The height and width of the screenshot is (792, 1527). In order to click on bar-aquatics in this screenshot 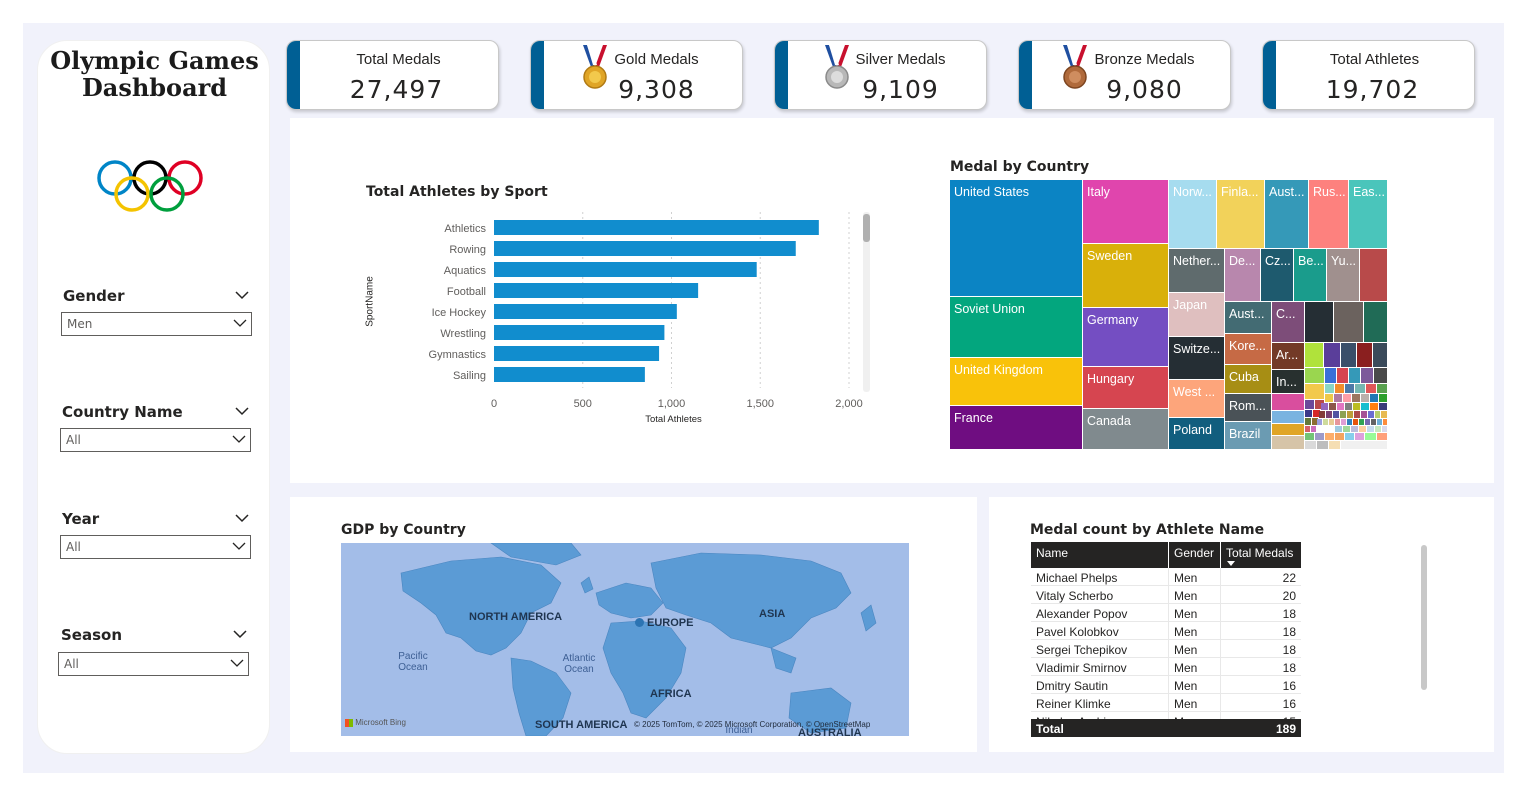, I will do `click(625, 269)`.